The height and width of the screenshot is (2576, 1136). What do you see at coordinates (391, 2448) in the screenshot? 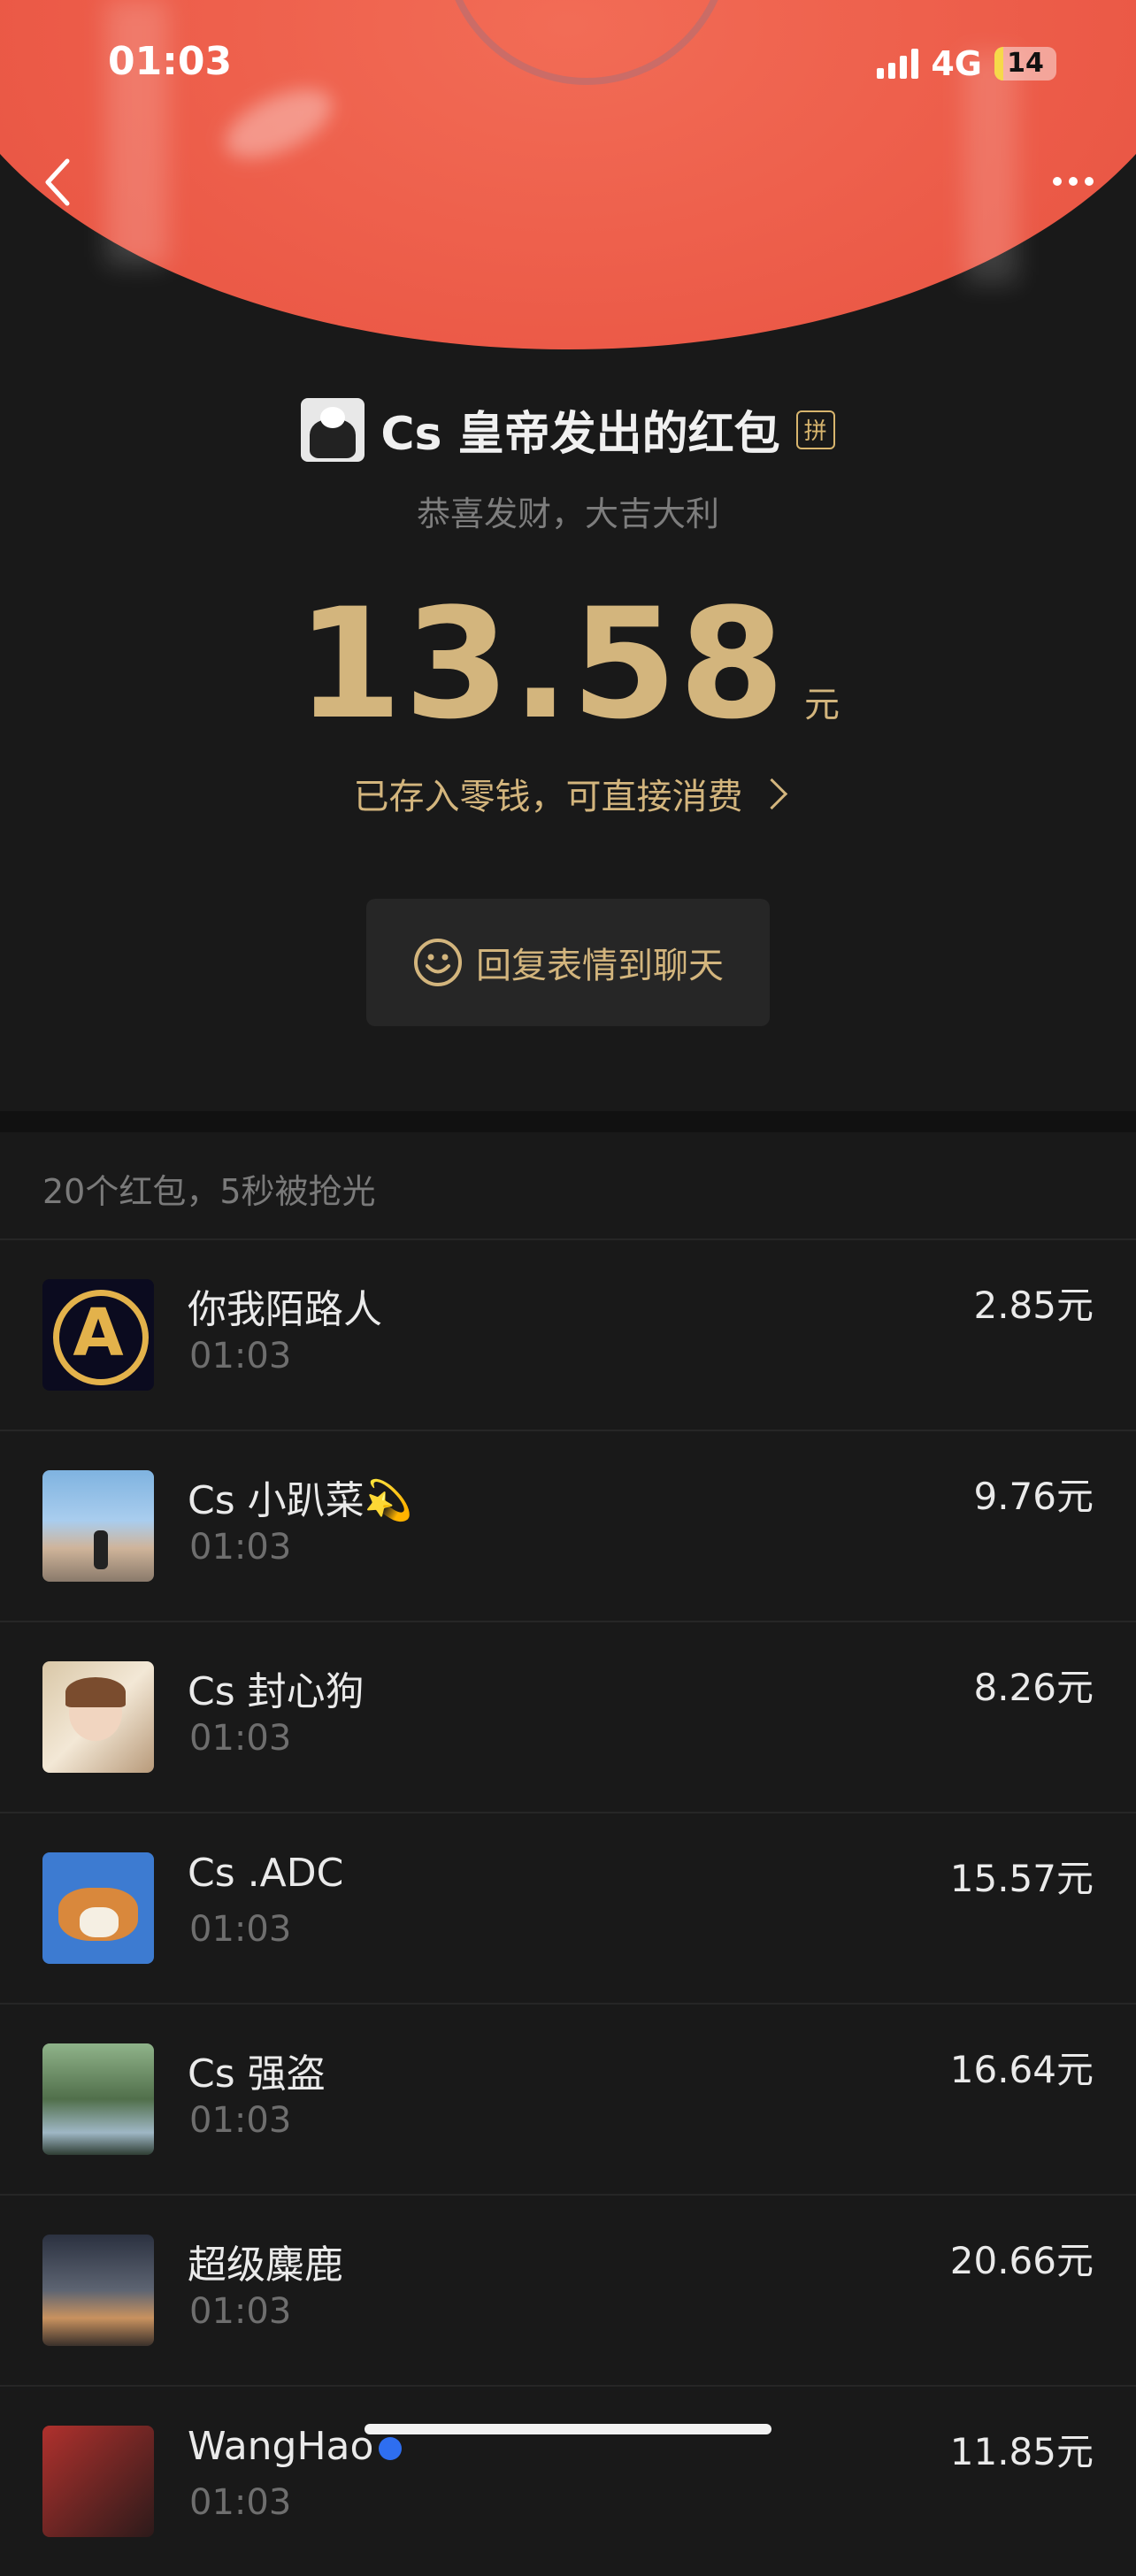
I see `blue-dot-icon` at bounding box center [391, 2448].